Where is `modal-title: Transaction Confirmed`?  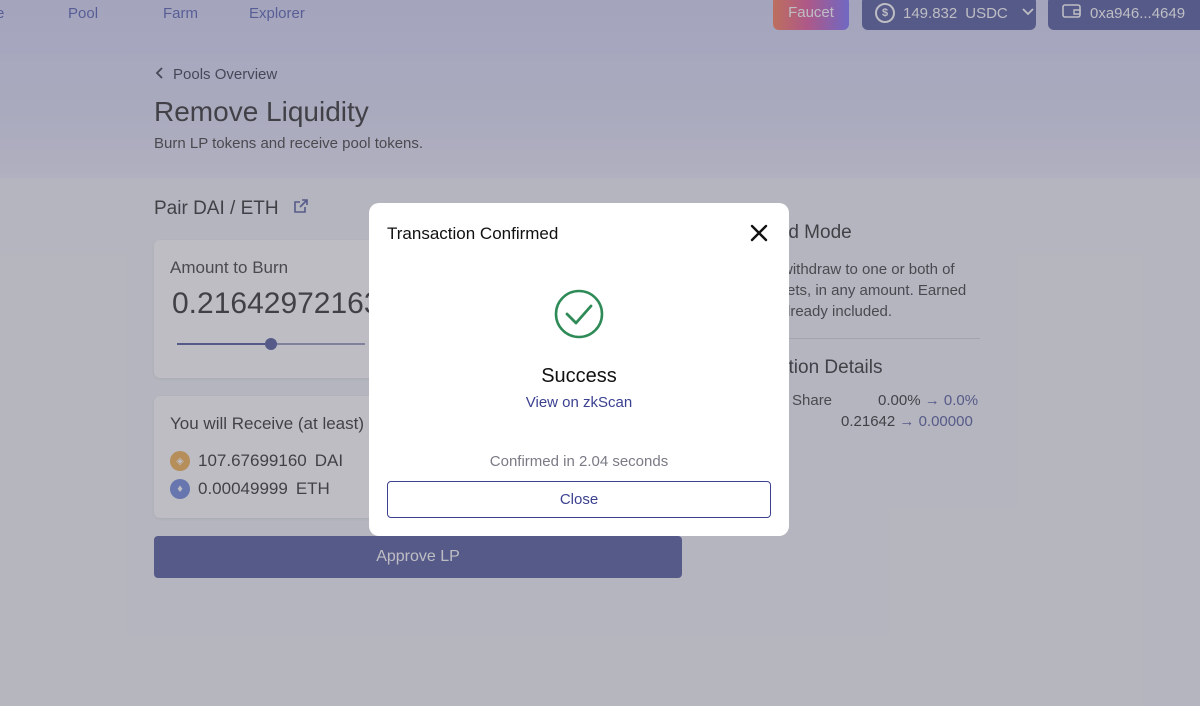 modal-title: Transaction Confirmed is located at coordinates (473, 233).